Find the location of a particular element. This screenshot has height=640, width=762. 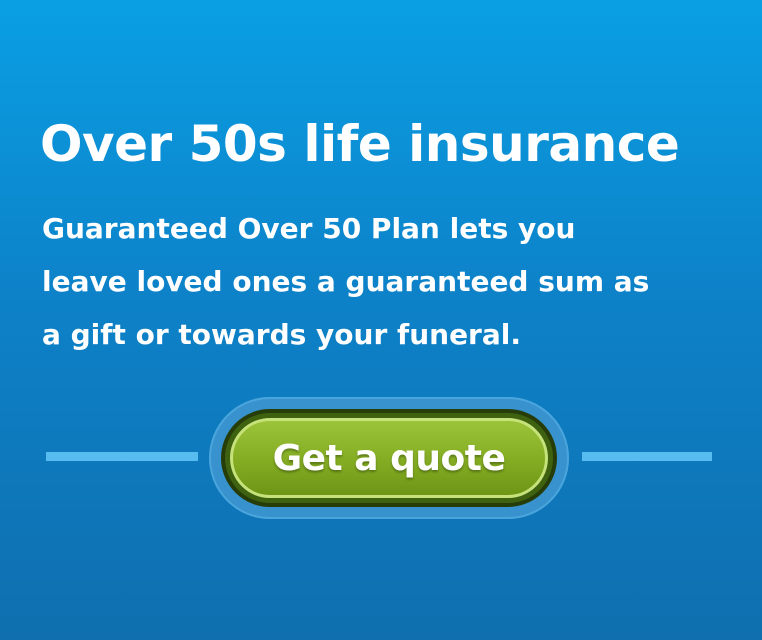

button-face: Get a quote is located at coordinates (389, 458).